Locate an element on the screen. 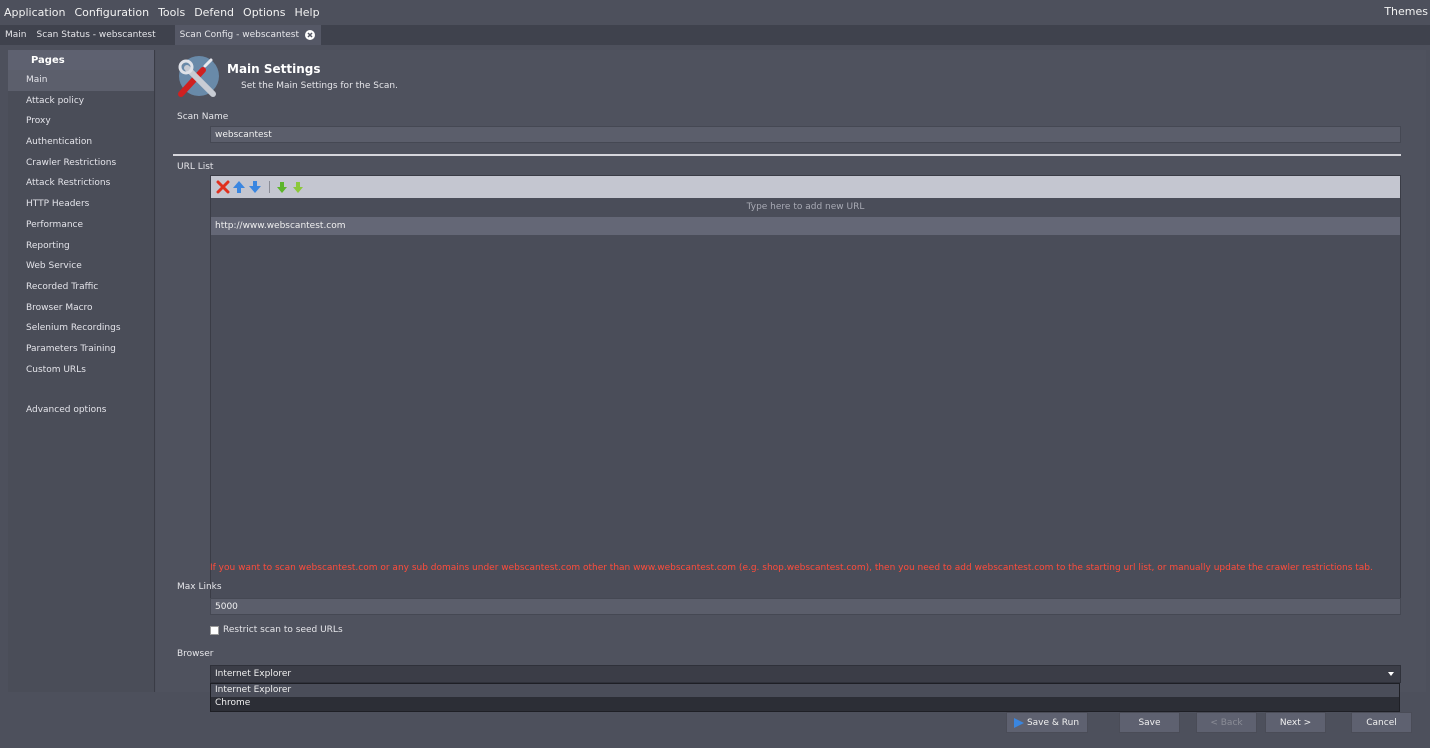  tab-label: Scan Status - webscantest is located at coordinates (96, 35).